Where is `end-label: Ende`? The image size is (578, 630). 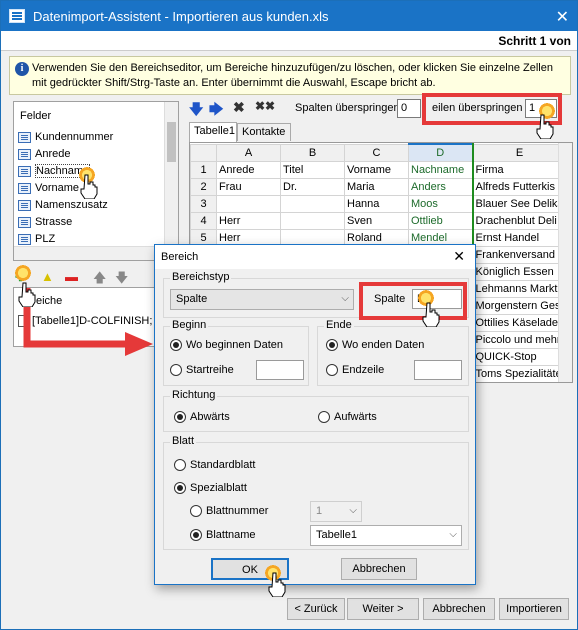
end-label: Ende is located at coordinates (339, 325).